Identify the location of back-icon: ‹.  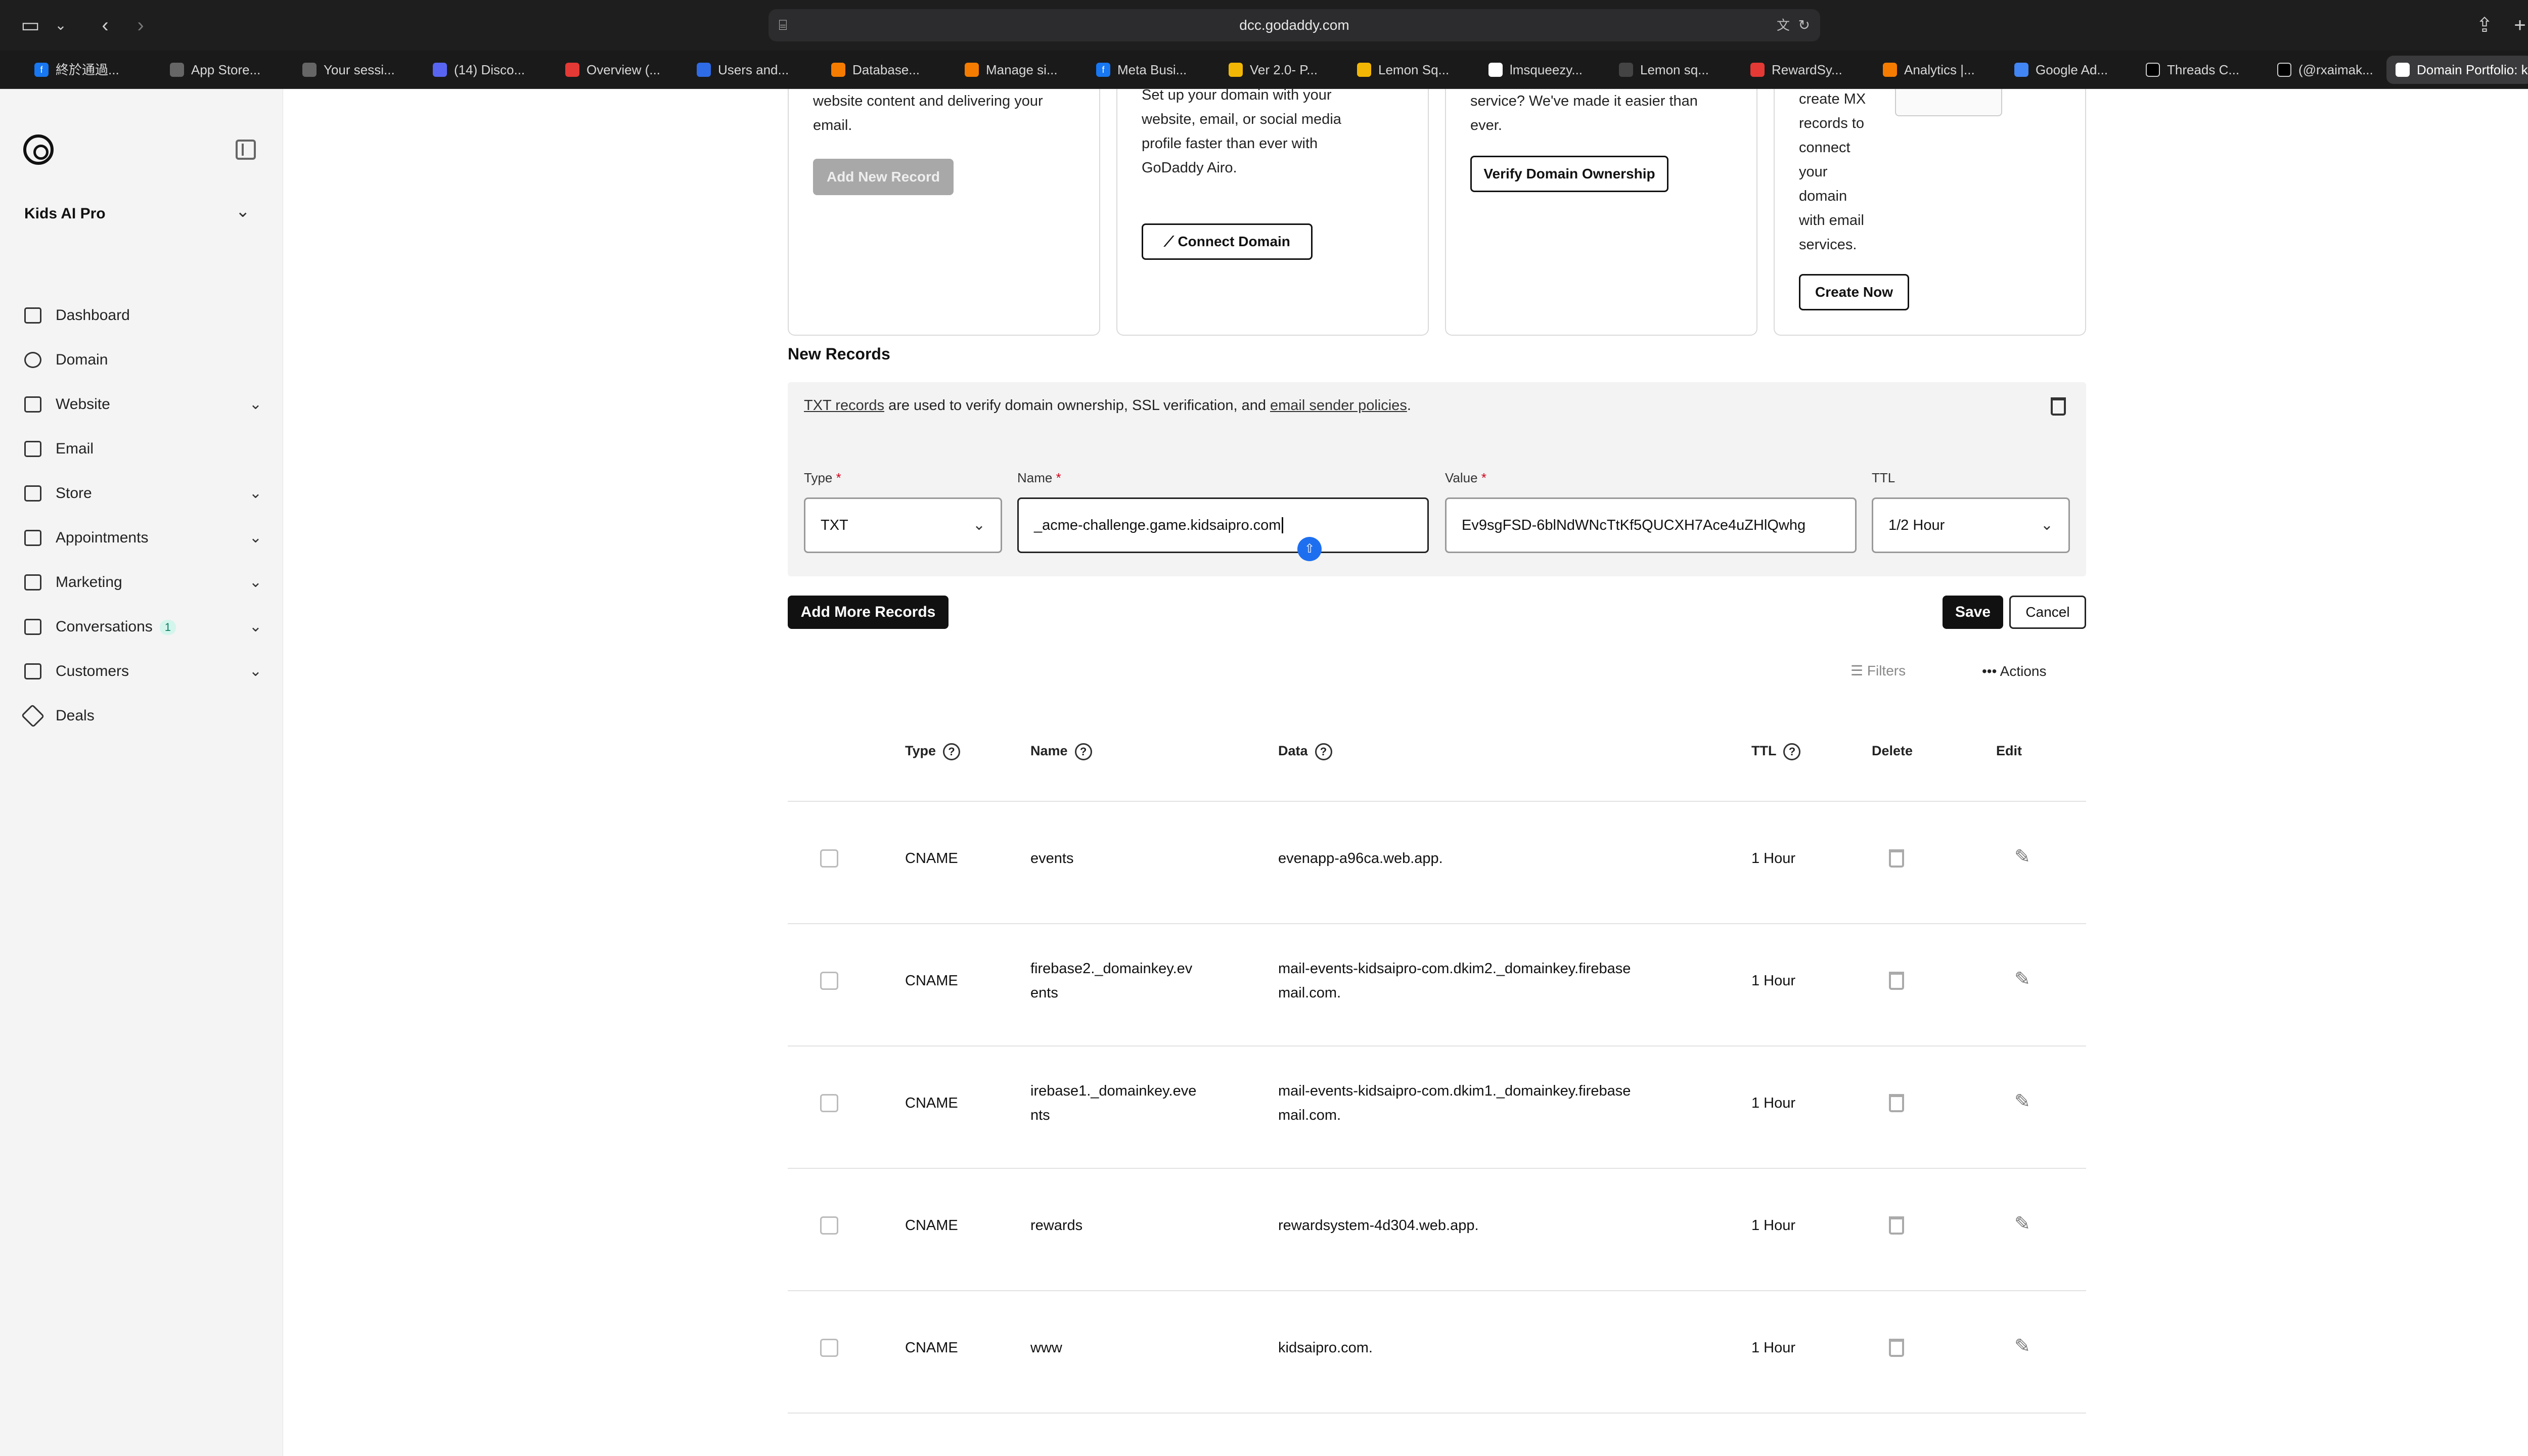
(105, 25).